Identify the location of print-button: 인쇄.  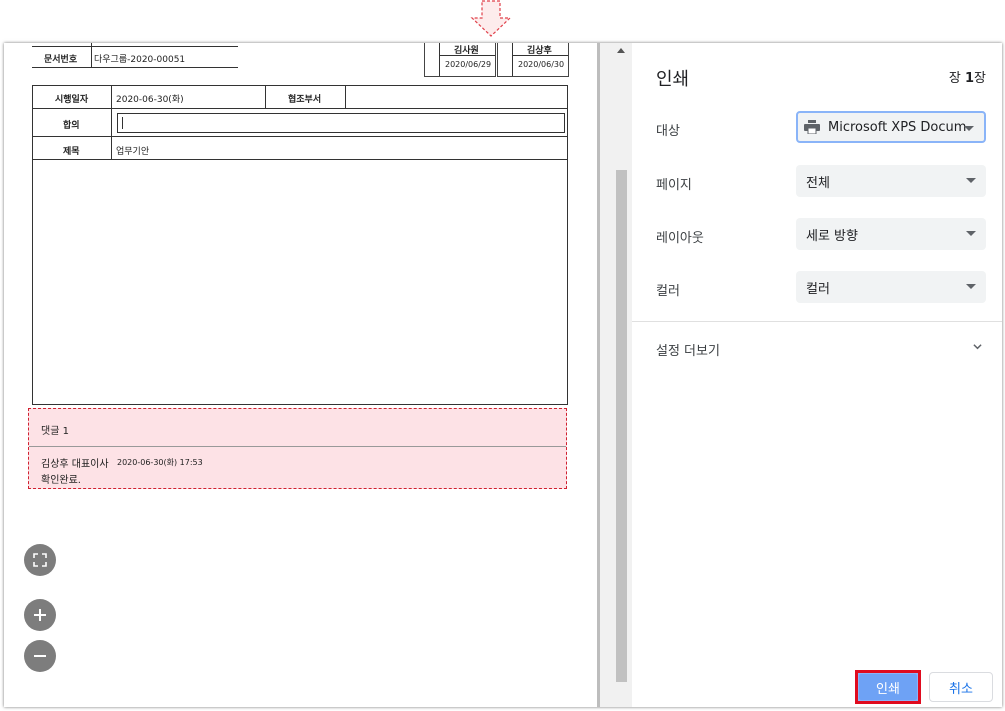
(888, 687).